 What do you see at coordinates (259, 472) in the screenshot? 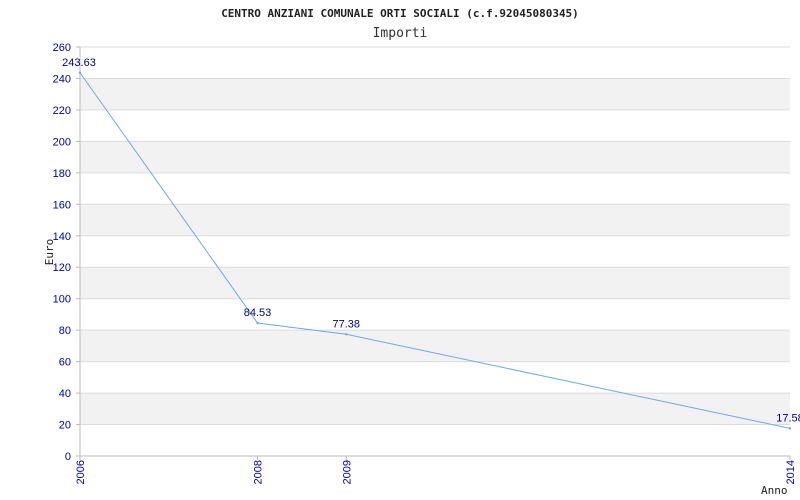
I see `x-tick-label: 2008` at bounding box center [259, 472].